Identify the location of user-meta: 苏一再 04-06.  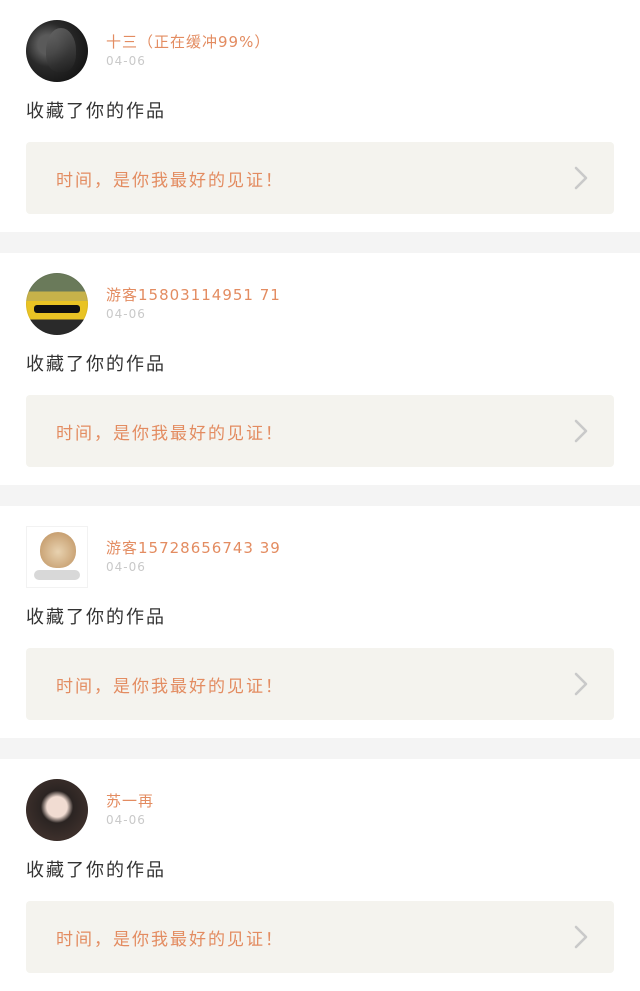
(130, 803).